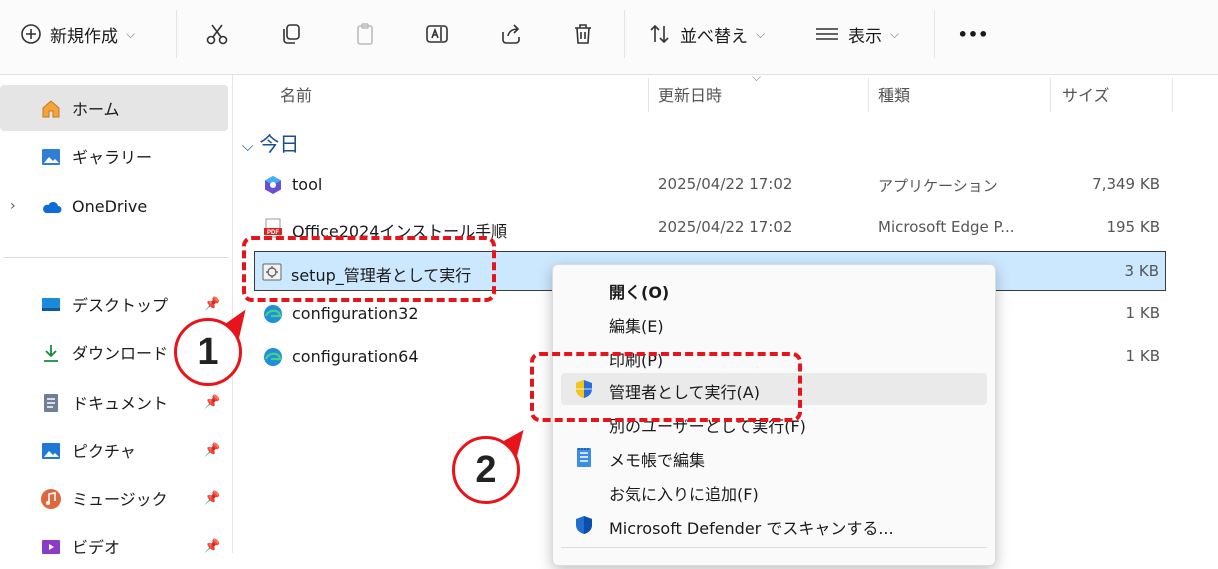 The width and height of the screenshot is (1218, 569). What do you see at coordinates (208, 352) in the screenshot?
I see `annotation-step-1-badge: 1` at bounding box center [208, 352].